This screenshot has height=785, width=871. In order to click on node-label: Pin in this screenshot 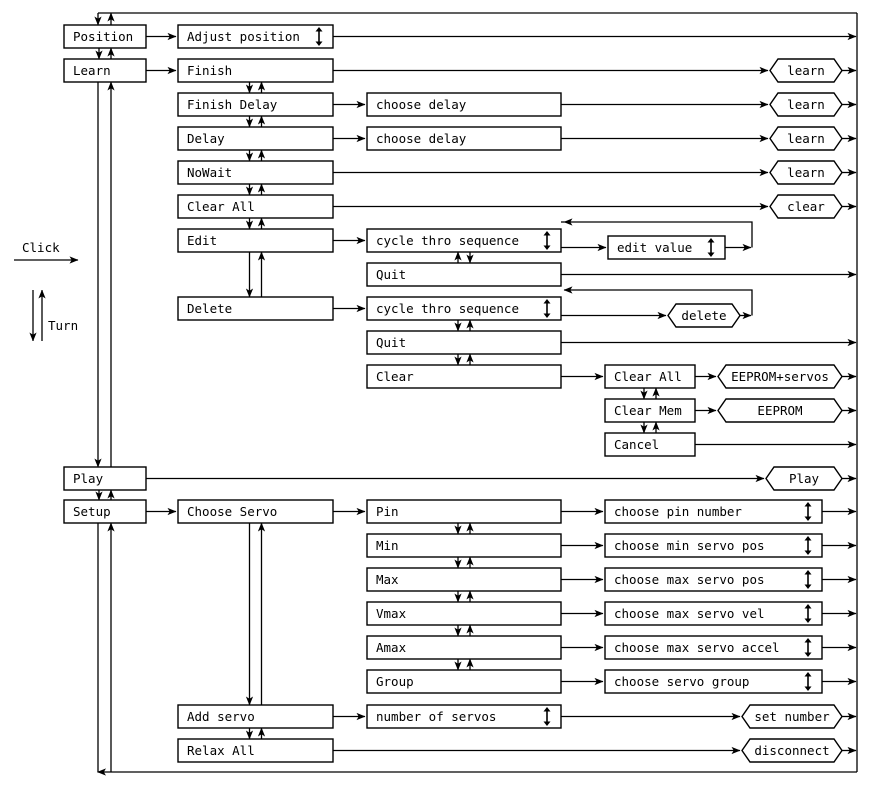, I will do `click(387, 511)`.